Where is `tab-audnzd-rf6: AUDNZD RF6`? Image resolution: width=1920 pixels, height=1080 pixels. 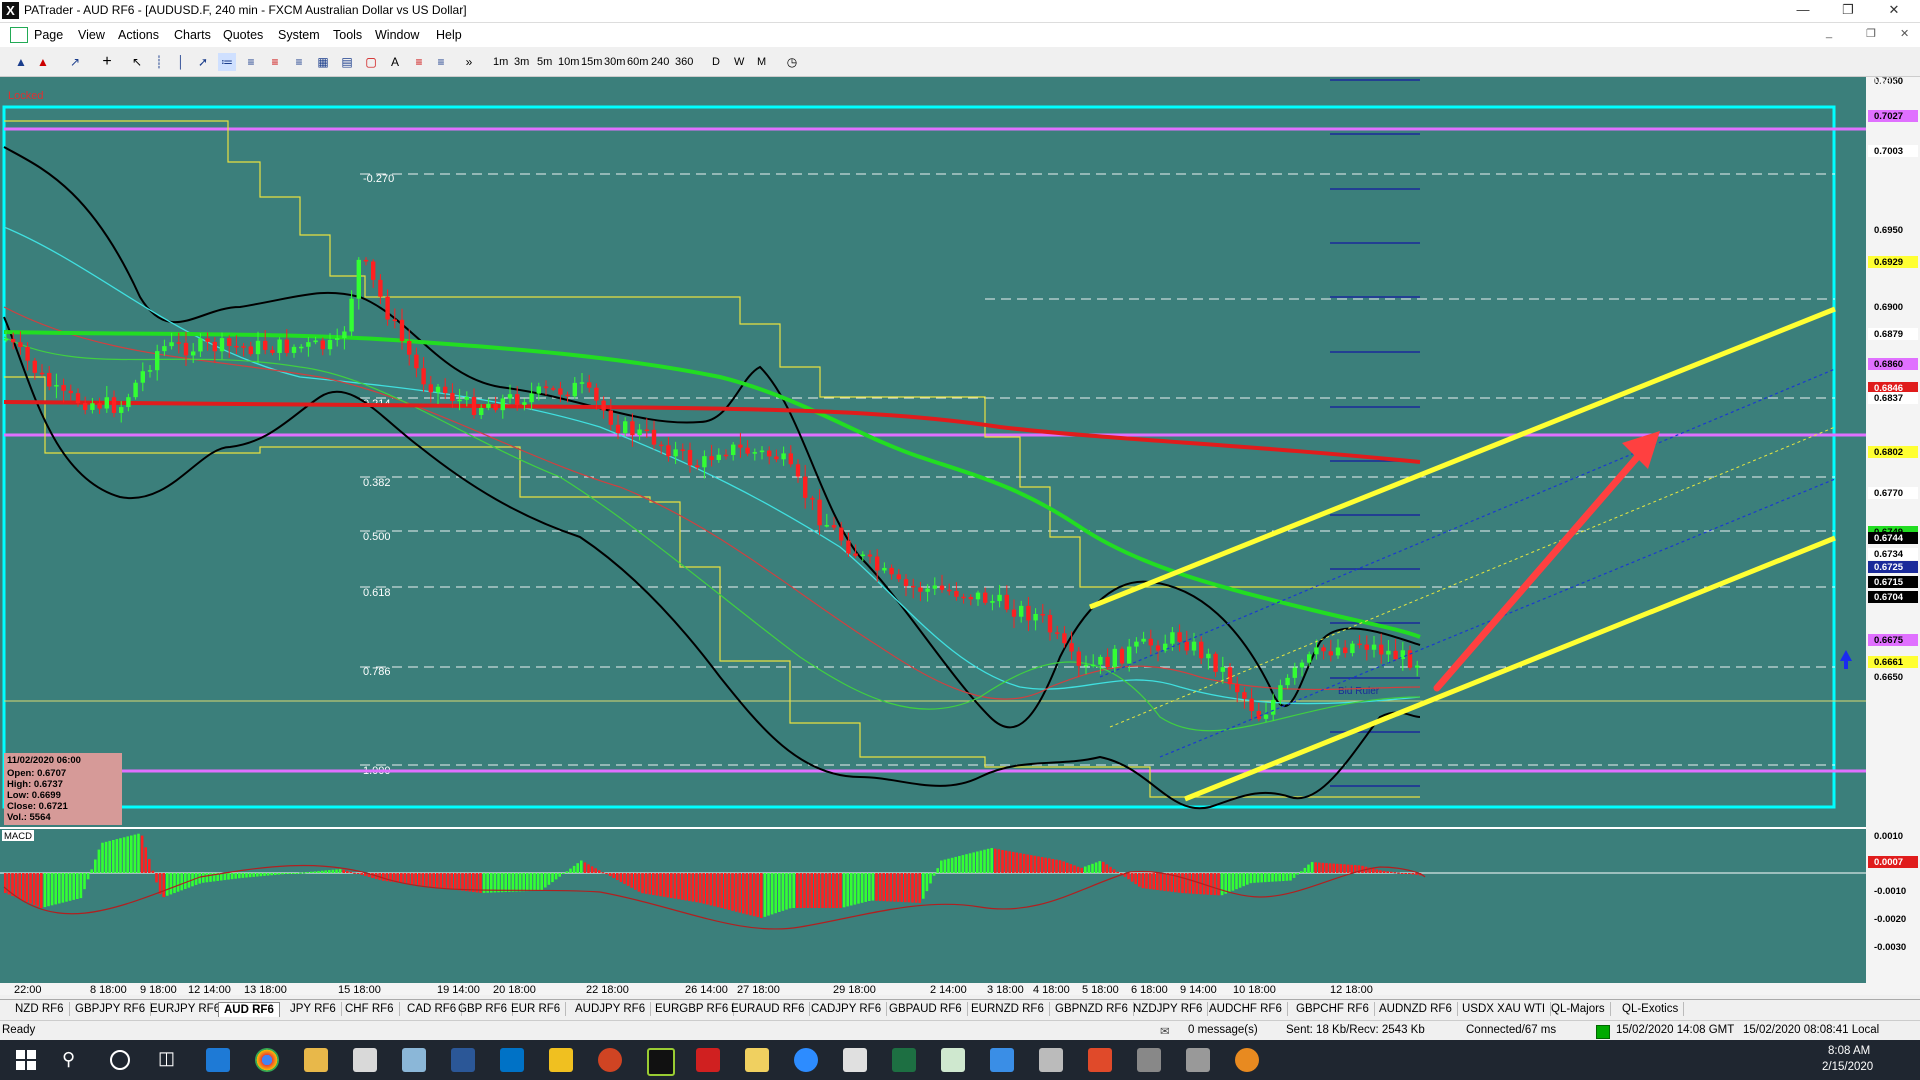
tab-audnzd-rf6: AUDNZD RF6 is located at coordinates (1416, 1009).